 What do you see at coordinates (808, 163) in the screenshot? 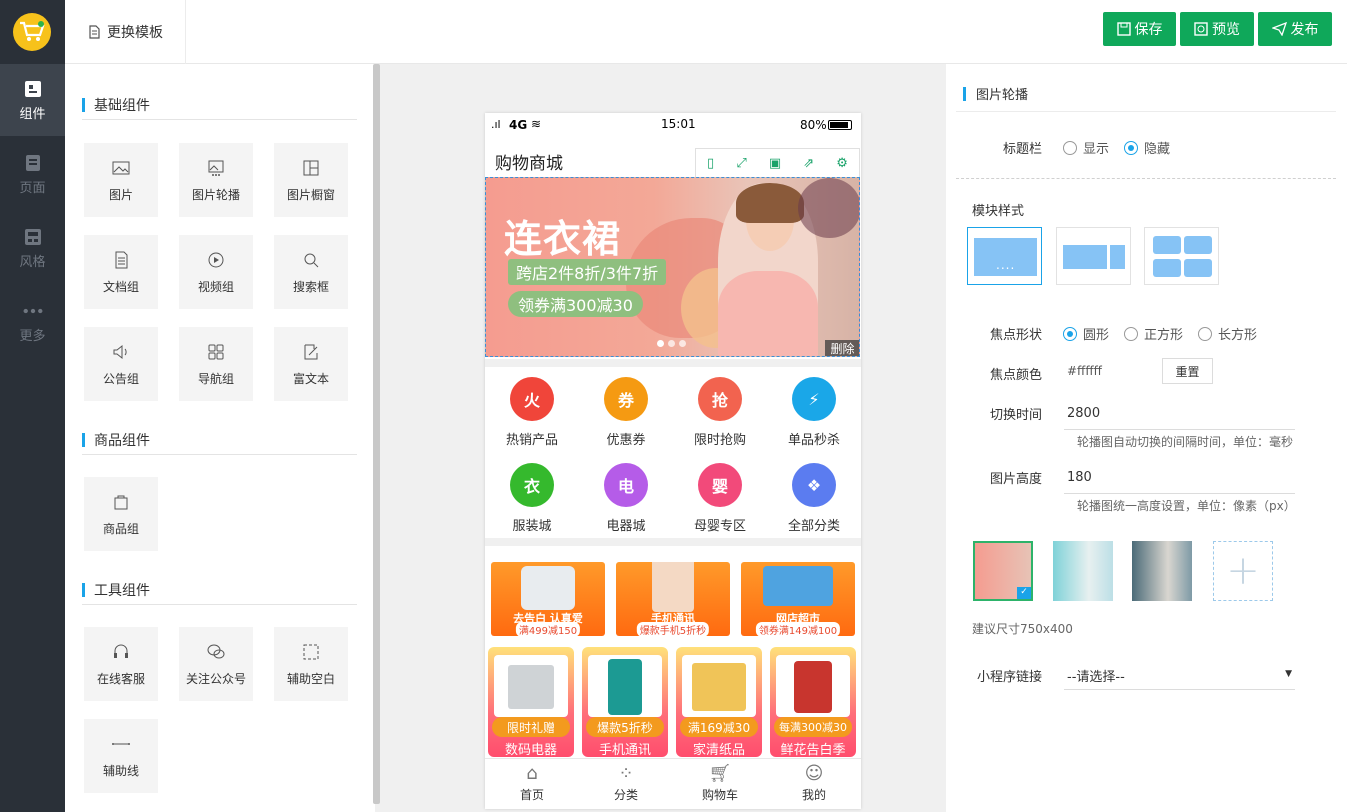
I see `share-icon: ⇗` at bounding box center [808, 163].